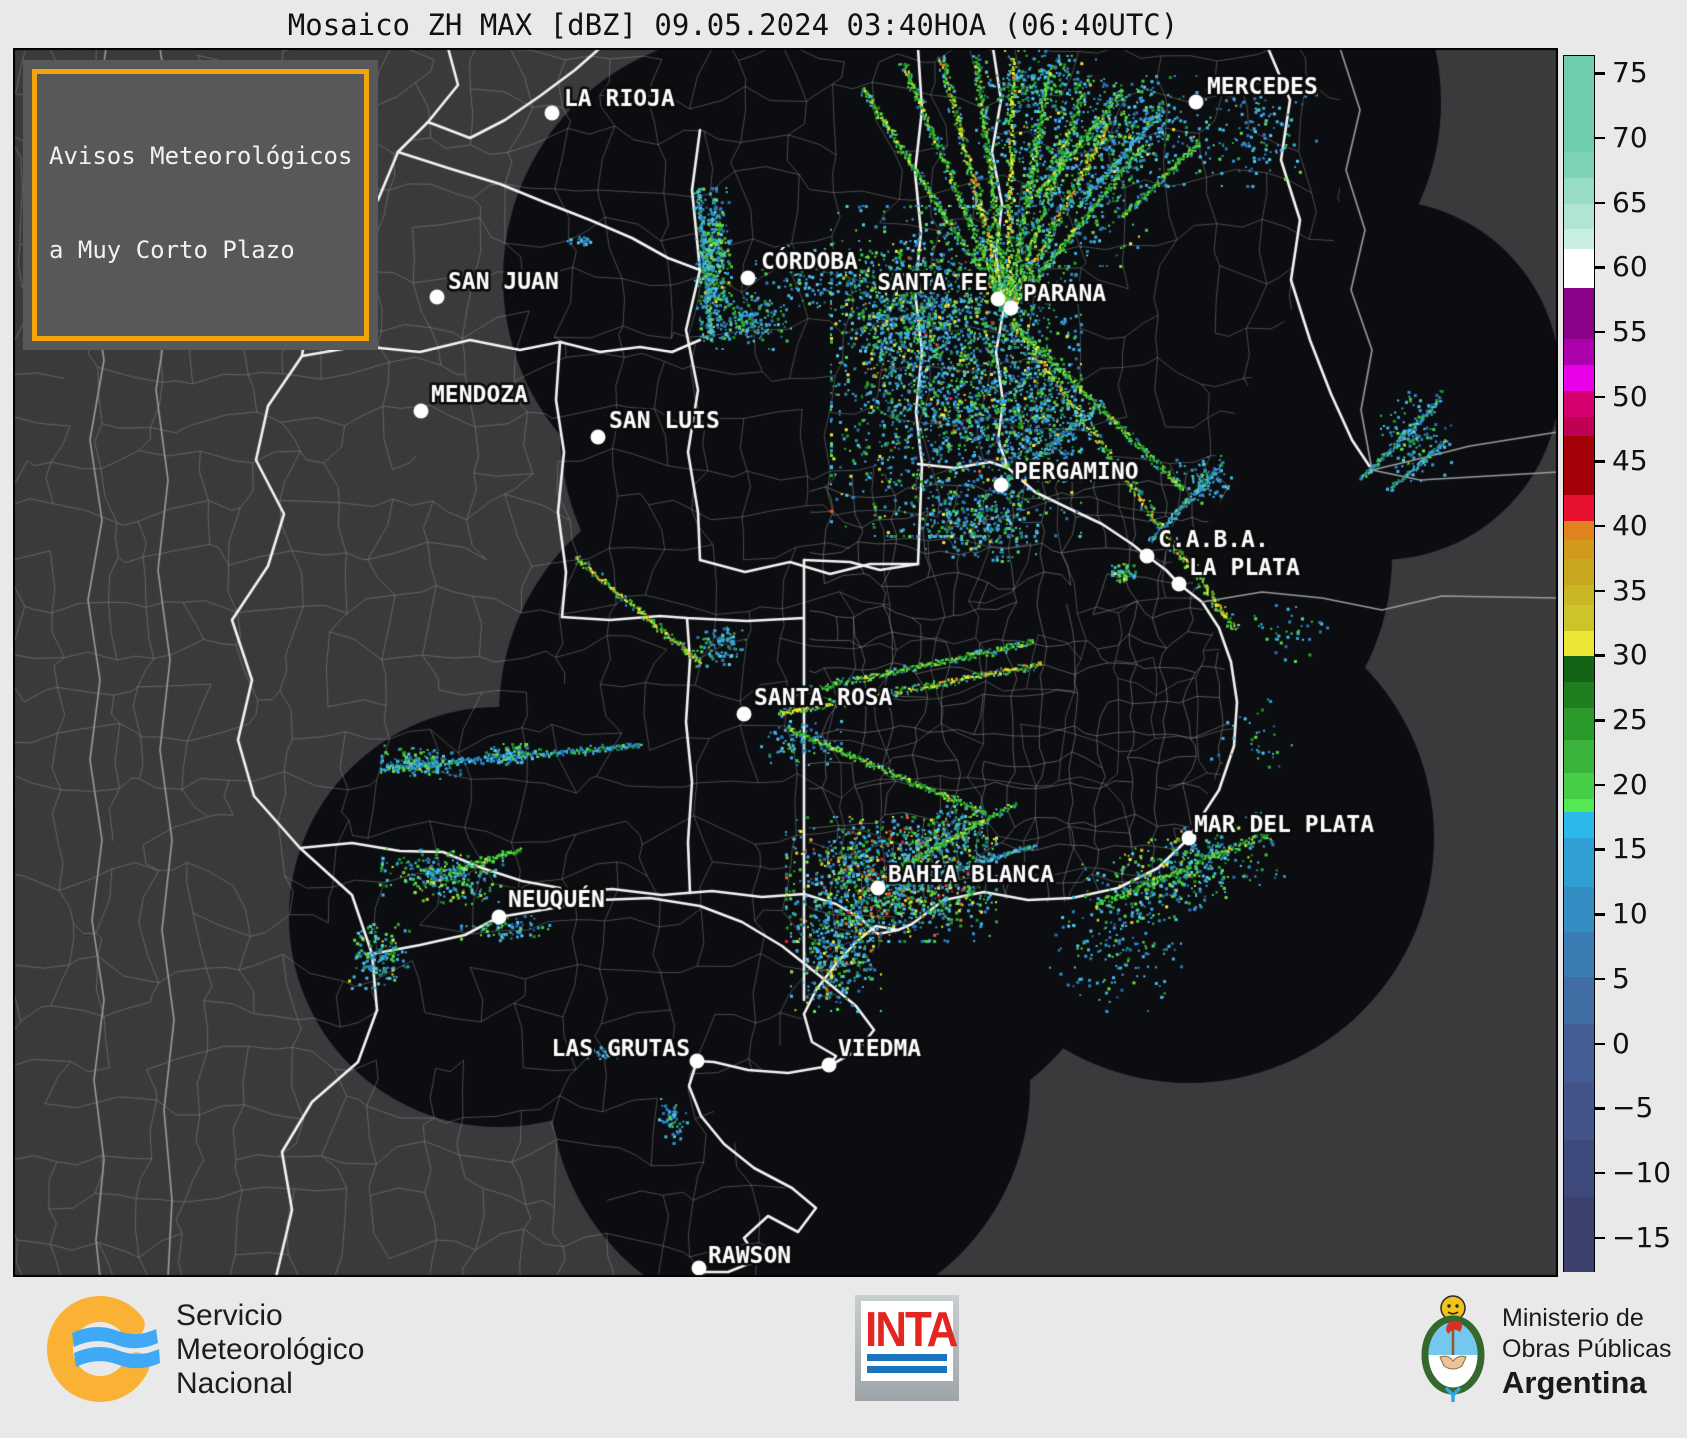 The height and width of the screenshot is (1438, 1687). I want to click on ministerio-wordmark: Ministerio de Obras Públicas Argentina, so click(1587, 1352).